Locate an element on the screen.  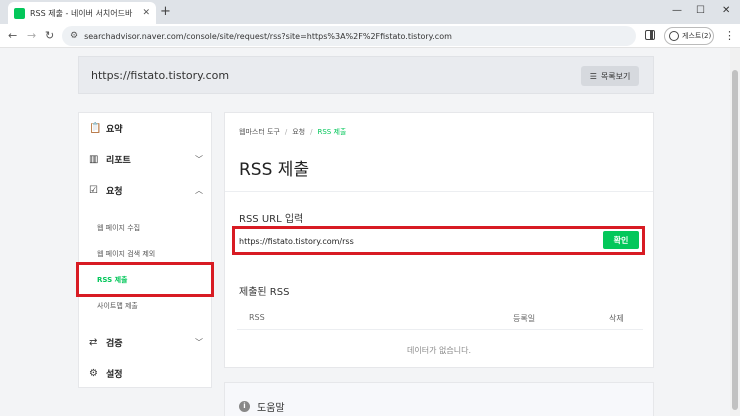
sidebar-subitem-search-exclude: 웹 페이지 검색 제외 is located at coordinates (126, 254).